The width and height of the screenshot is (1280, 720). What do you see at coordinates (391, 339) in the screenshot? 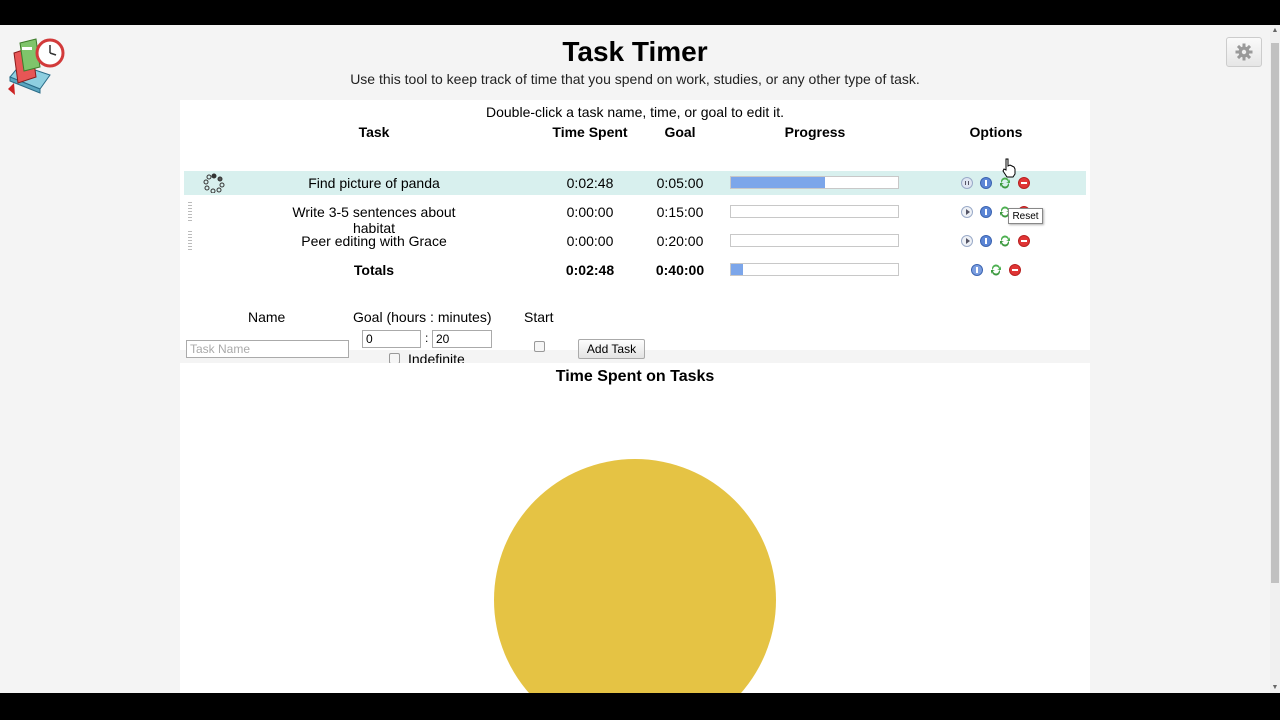
I see `goal-hours-input` at bounding box center [391, 339].